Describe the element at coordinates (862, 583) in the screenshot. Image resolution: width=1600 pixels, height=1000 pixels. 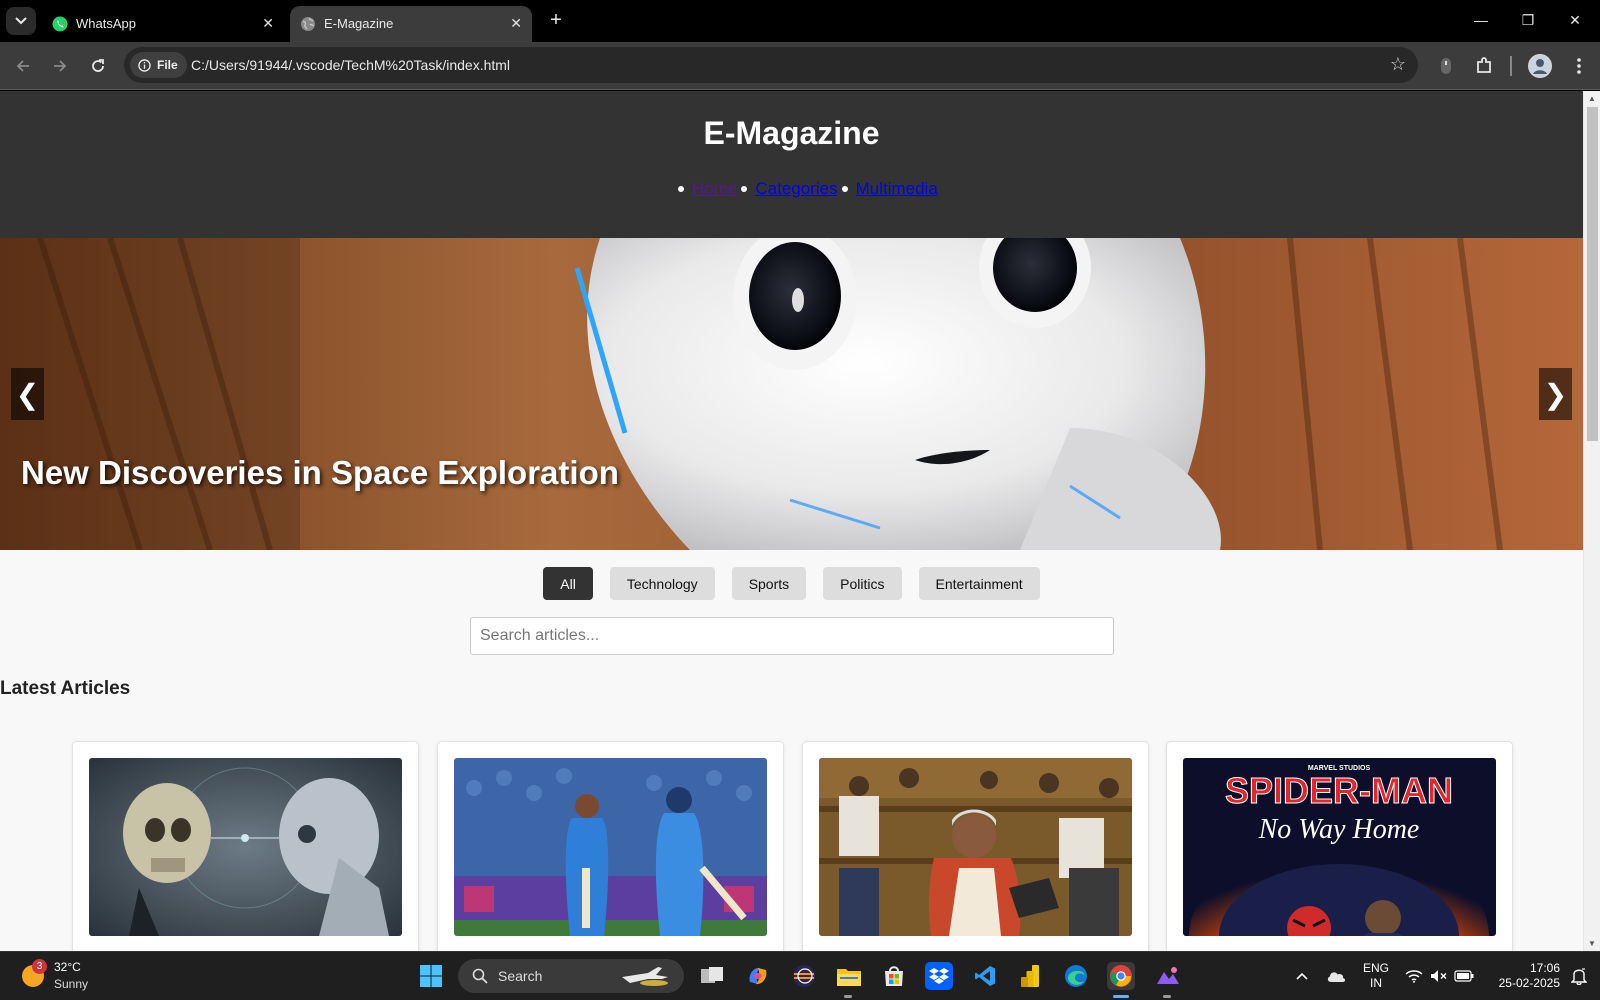
I see `filter-politics-button: Politics` at that location.